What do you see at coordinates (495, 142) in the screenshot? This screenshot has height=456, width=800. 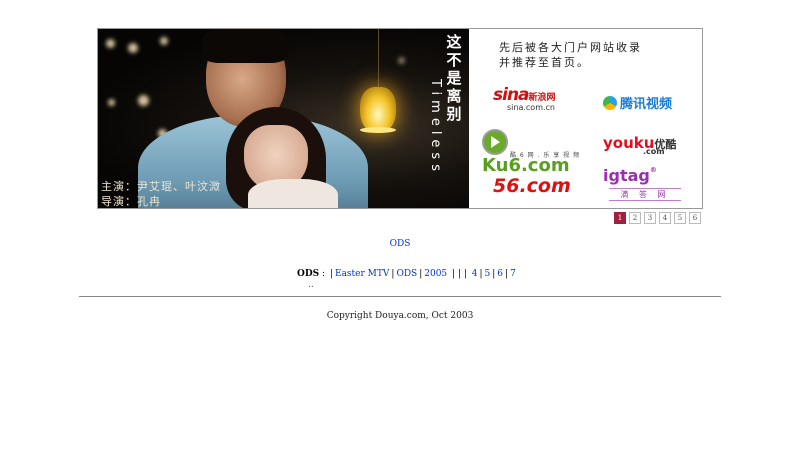 I see `play-icon` at bounding box center [495, 142].